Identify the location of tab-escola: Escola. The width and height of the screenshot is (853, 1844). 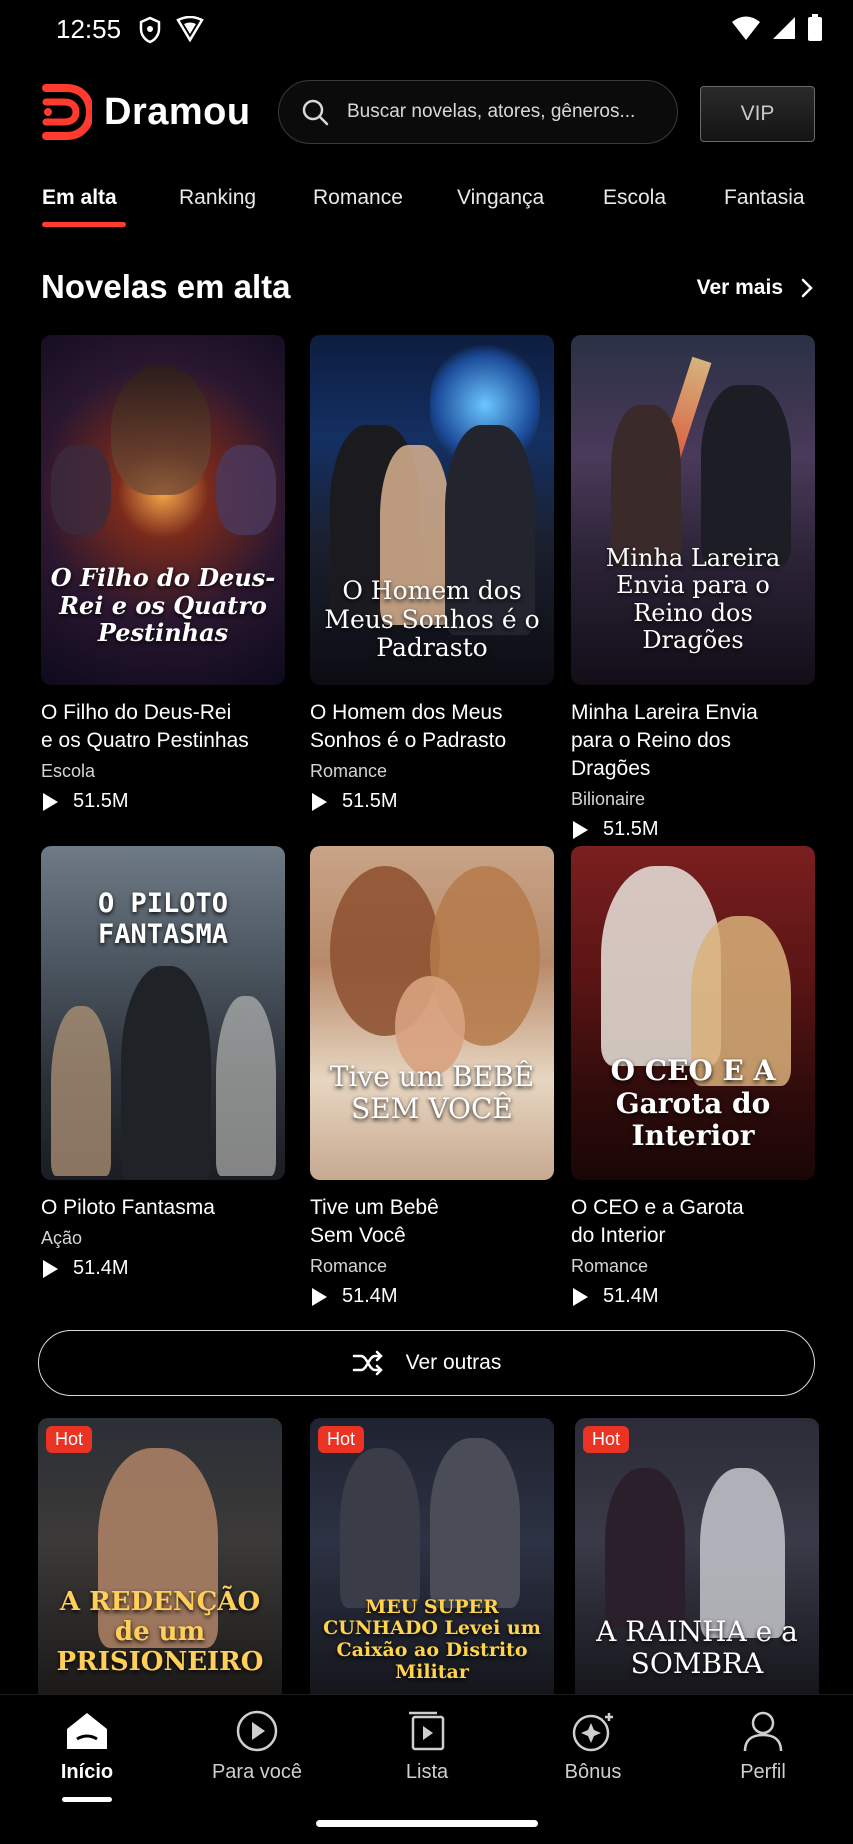
(634, 198).